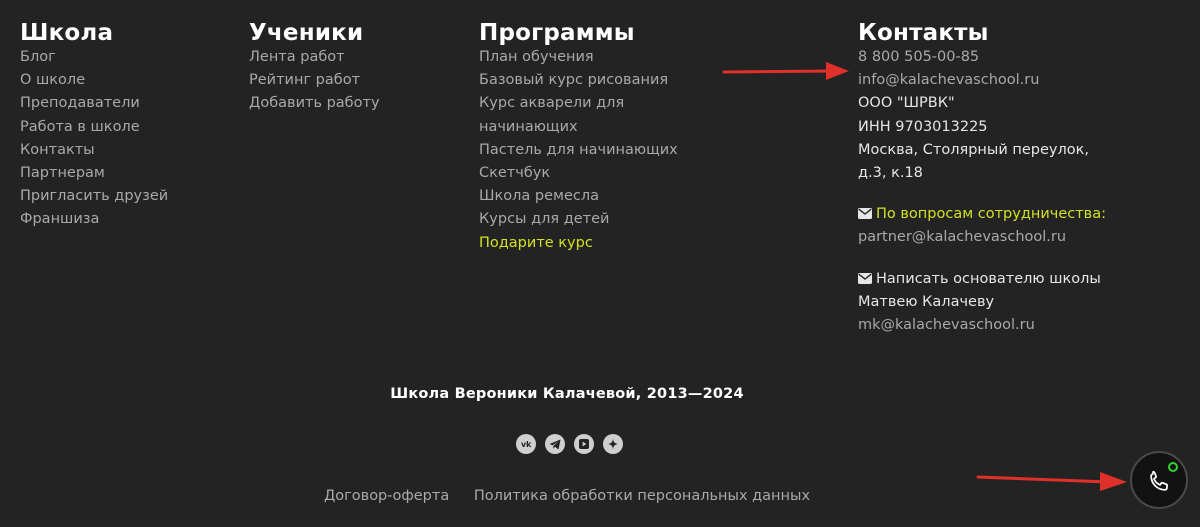 The image size is (1200, 527). I want to click on link-sketchbook: Скетчбук, so click(584, 173).